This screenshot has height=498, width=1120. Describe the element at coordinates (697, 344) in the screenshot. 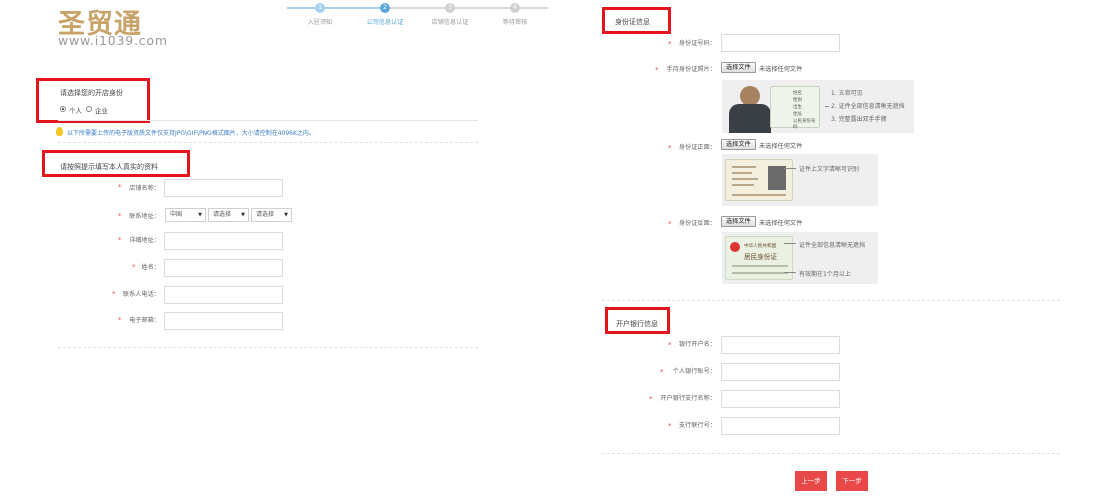

I see `account-name-label: 银行开户名：` at that location.